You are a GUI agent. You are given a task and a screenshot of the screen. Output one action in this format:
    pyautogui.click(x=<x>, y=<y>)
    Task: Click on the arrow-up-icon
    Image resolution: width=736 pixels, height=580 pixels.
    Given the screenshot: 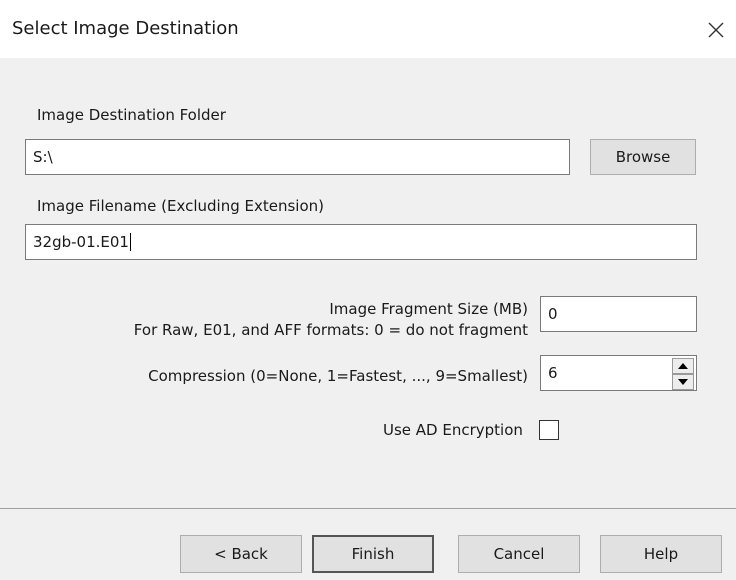 What is the action you would take?
    pyautogui.click(x=683, y=366)
    